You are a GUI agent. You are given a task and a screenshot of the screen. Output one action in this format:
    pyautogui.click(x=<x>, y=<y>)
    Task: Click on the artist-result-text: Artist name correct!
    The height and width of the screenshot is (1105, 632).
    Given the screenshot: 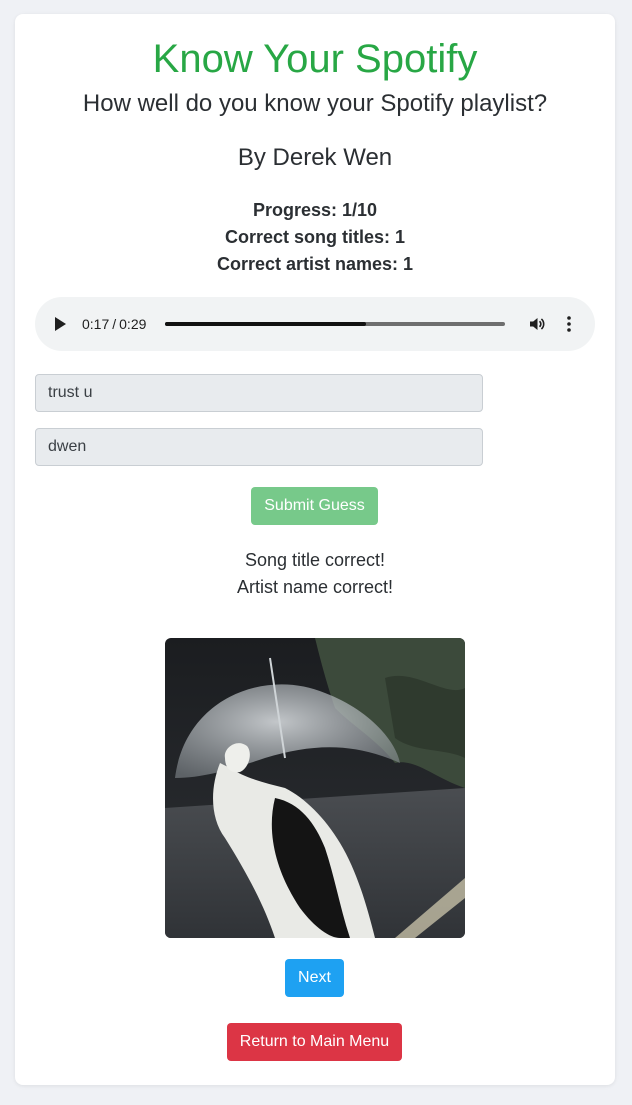 What is the action you would take?
    pyautogui.click(x=315, y=587)
    